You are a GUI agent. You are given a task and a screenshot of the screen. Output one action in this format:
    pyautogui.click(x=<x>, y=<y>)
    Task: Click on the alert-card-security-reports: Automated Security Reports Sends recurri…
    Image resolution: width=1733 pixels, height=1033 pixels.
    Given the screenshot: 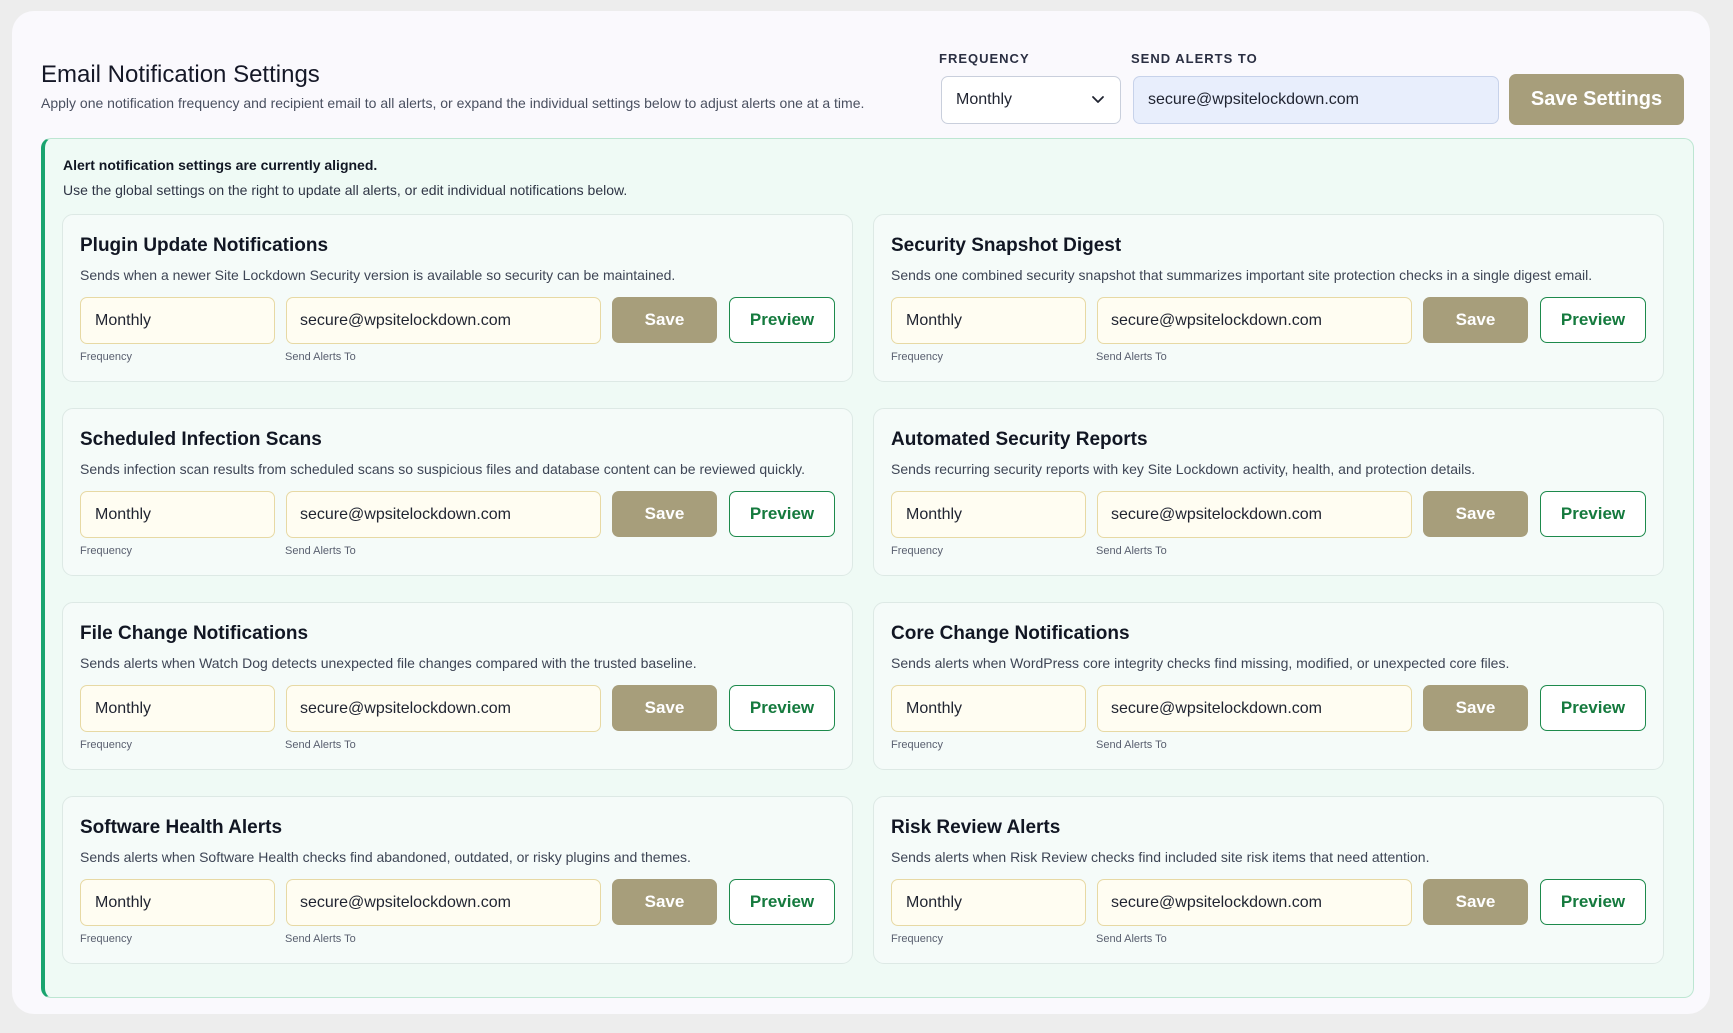 What is the action you would take?
    pyautogui.click(x=1268, y=492)
    